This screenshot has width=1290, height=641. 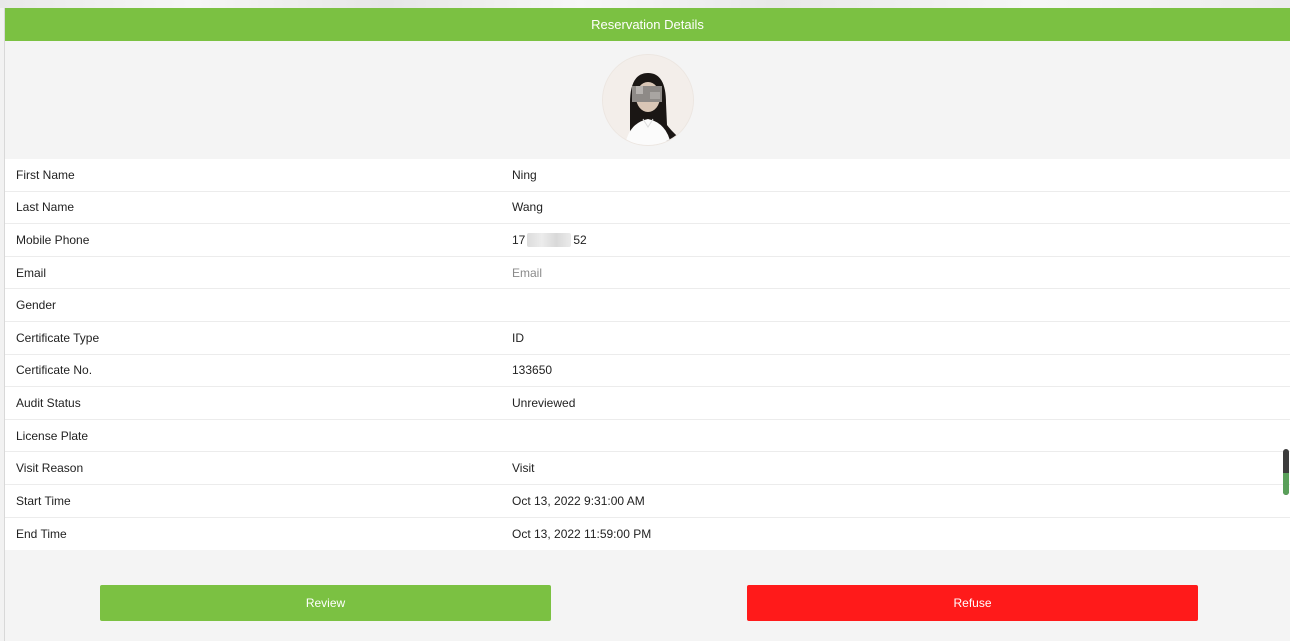 I want to click on field-row-email: Email Email, so click(x=647, y=273).